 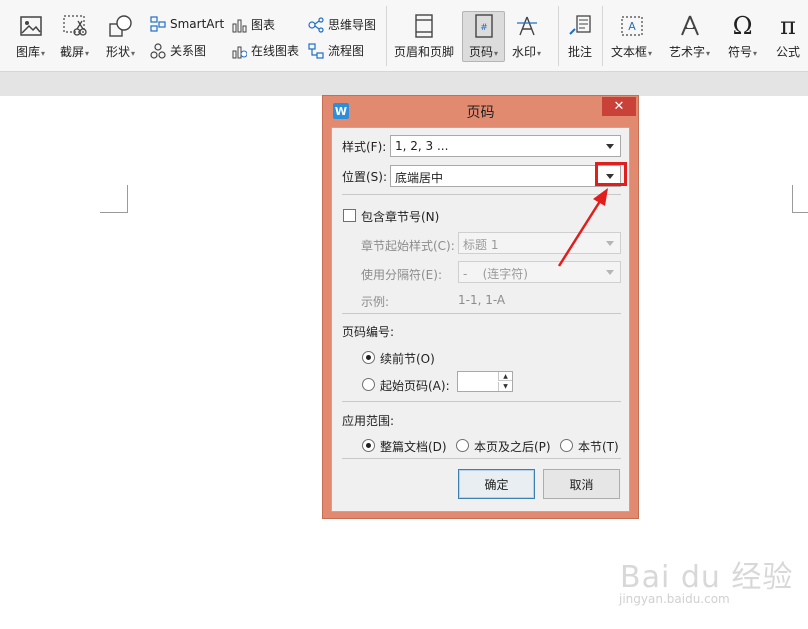 What do you see at coordinates (674, 599) in the screenshot?
I see `site-watermark-url: jingyan.baidu.com` at bounding box center [674, 599].